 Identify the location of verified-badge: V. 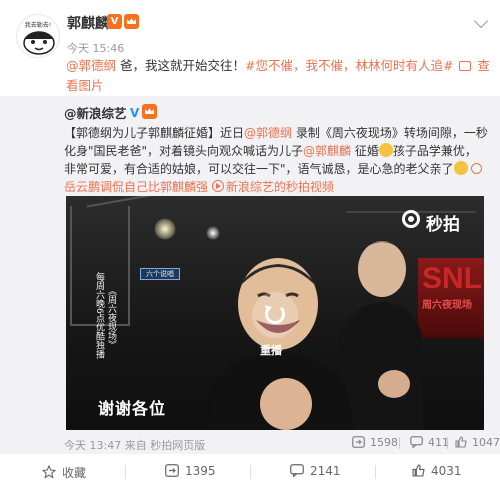
(114, 21).